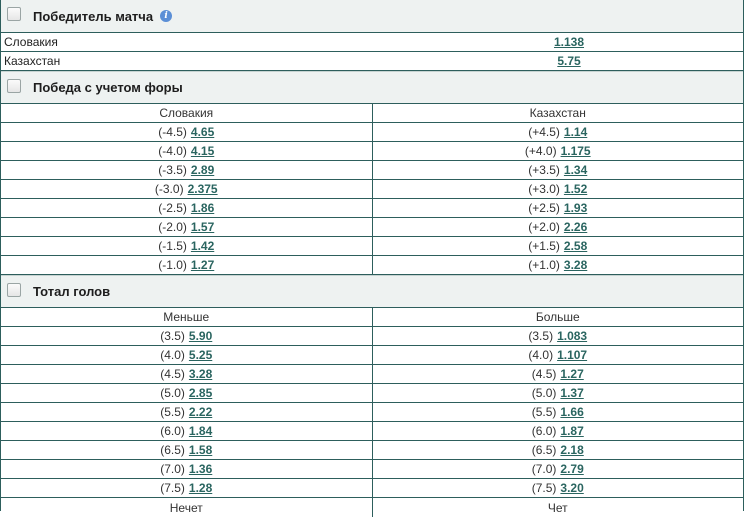 The height and width of the screenshot is (517, 744). I want to click on line-value: (5.0), so click(172, 393).